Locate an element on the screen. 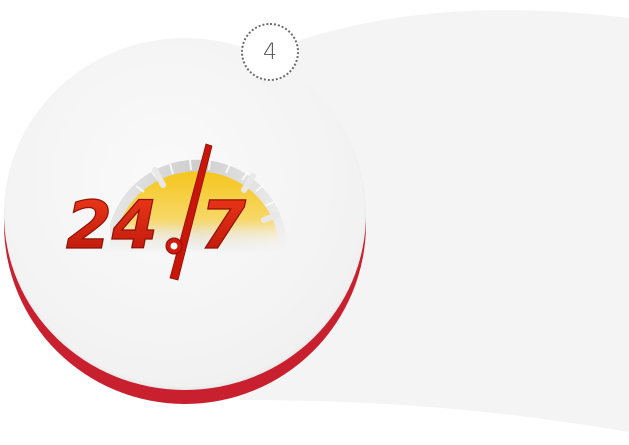  logo-hours-text: 24 is located at coordinates (112, 225).